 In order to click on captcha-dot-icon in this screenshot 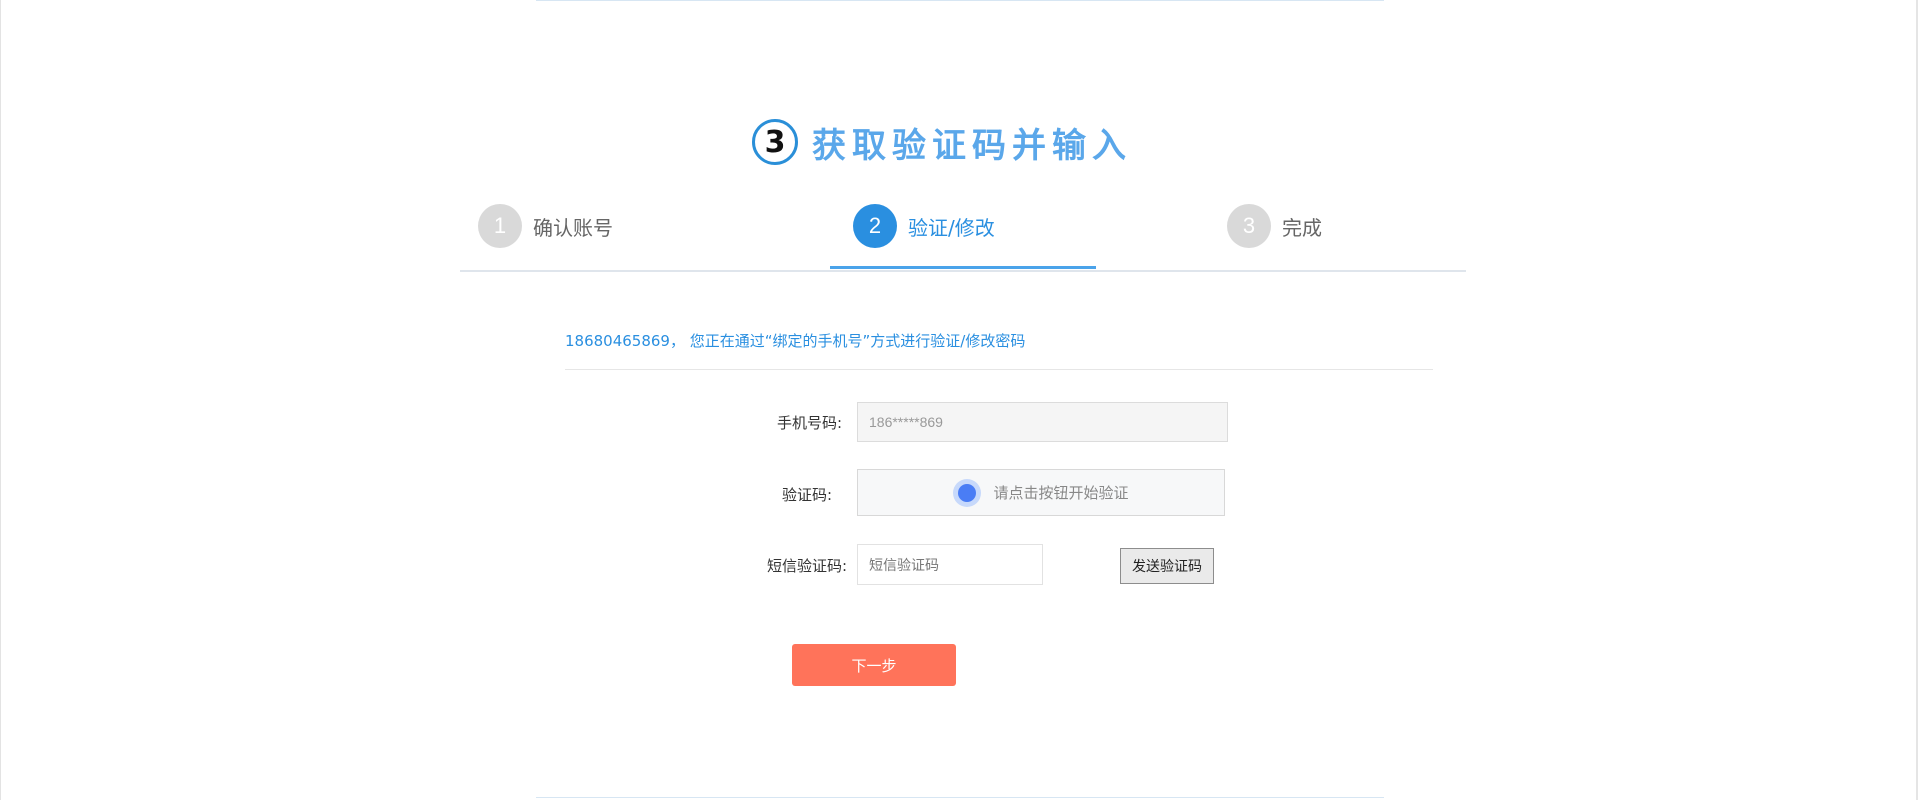, I will do `click(967, 492)`.